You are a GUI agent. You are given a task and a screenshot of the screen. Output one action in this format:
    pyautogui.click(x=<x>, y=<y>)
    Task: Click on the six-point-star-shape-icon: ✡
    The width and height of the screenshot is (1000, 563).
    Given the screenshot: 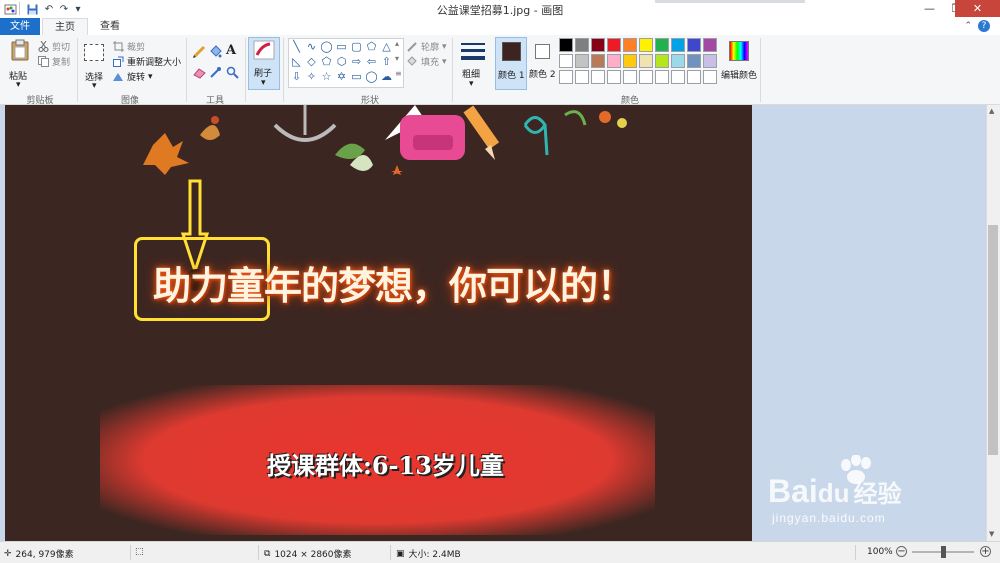 What is the action you would take?
    pyautogui.click(x=341, y=76)
    